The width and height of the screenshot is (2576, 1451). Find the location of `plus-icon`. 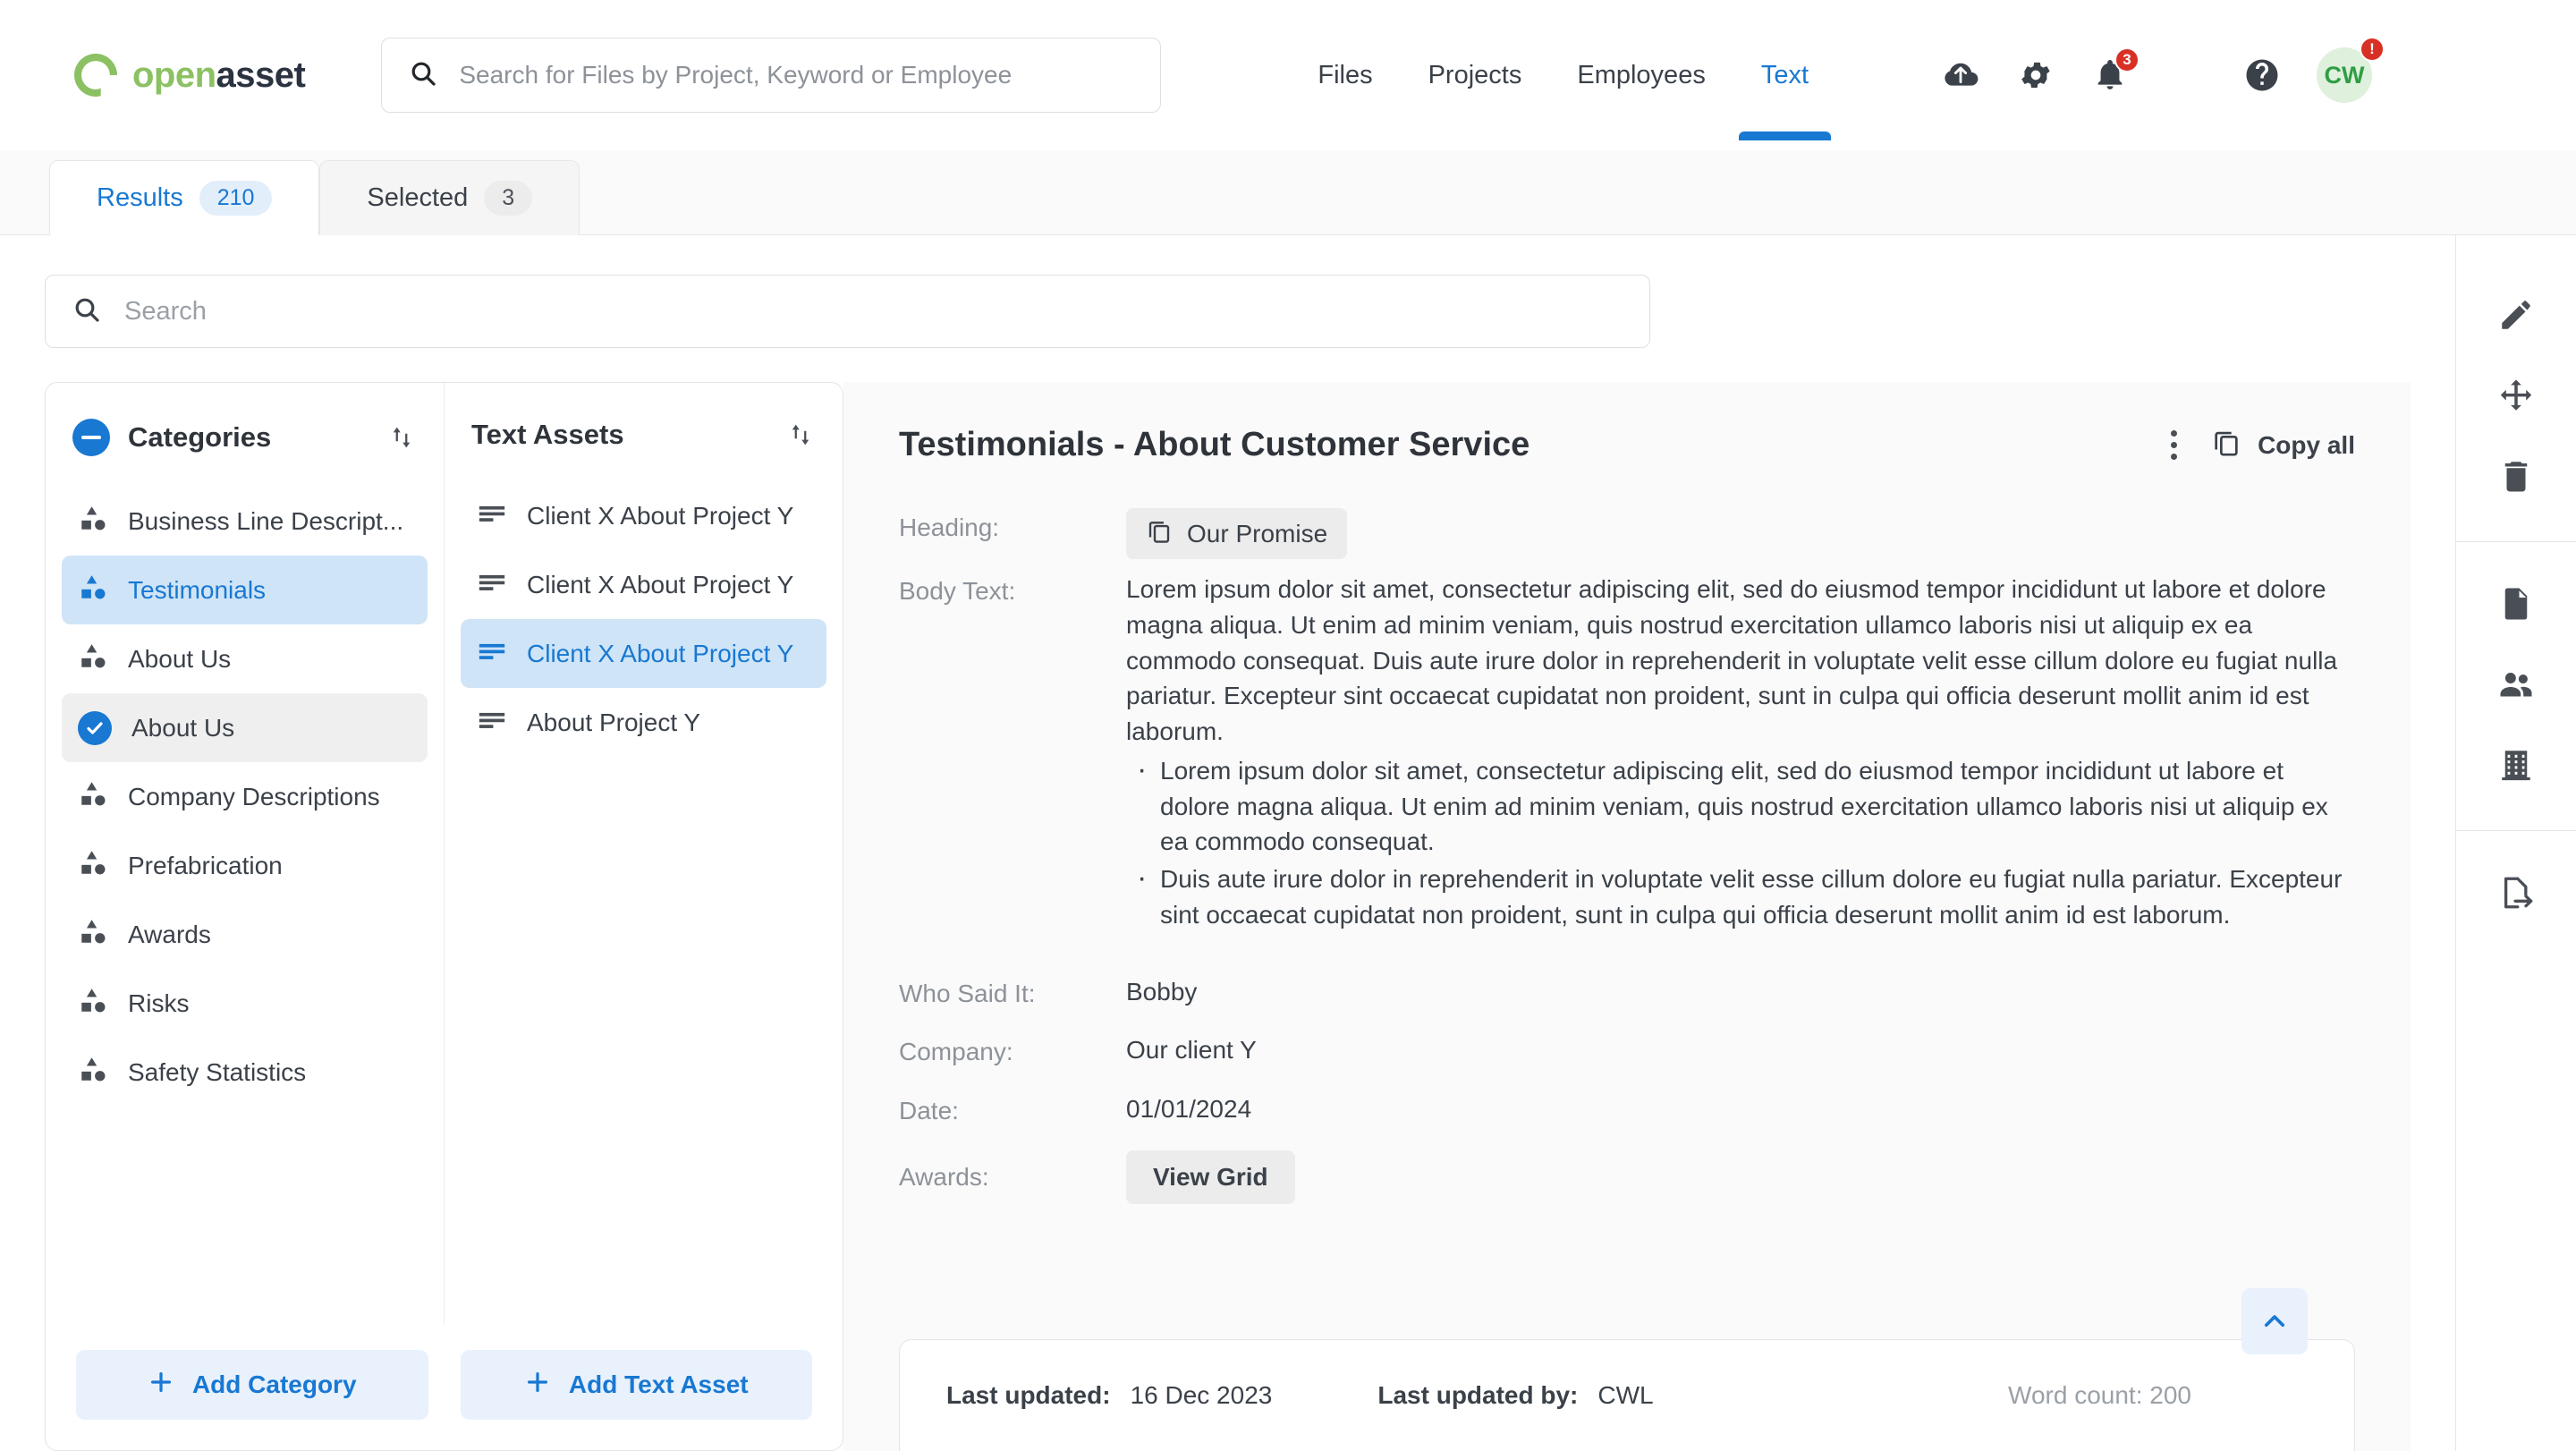

plus-icon is located at coordinates (537, 1385).